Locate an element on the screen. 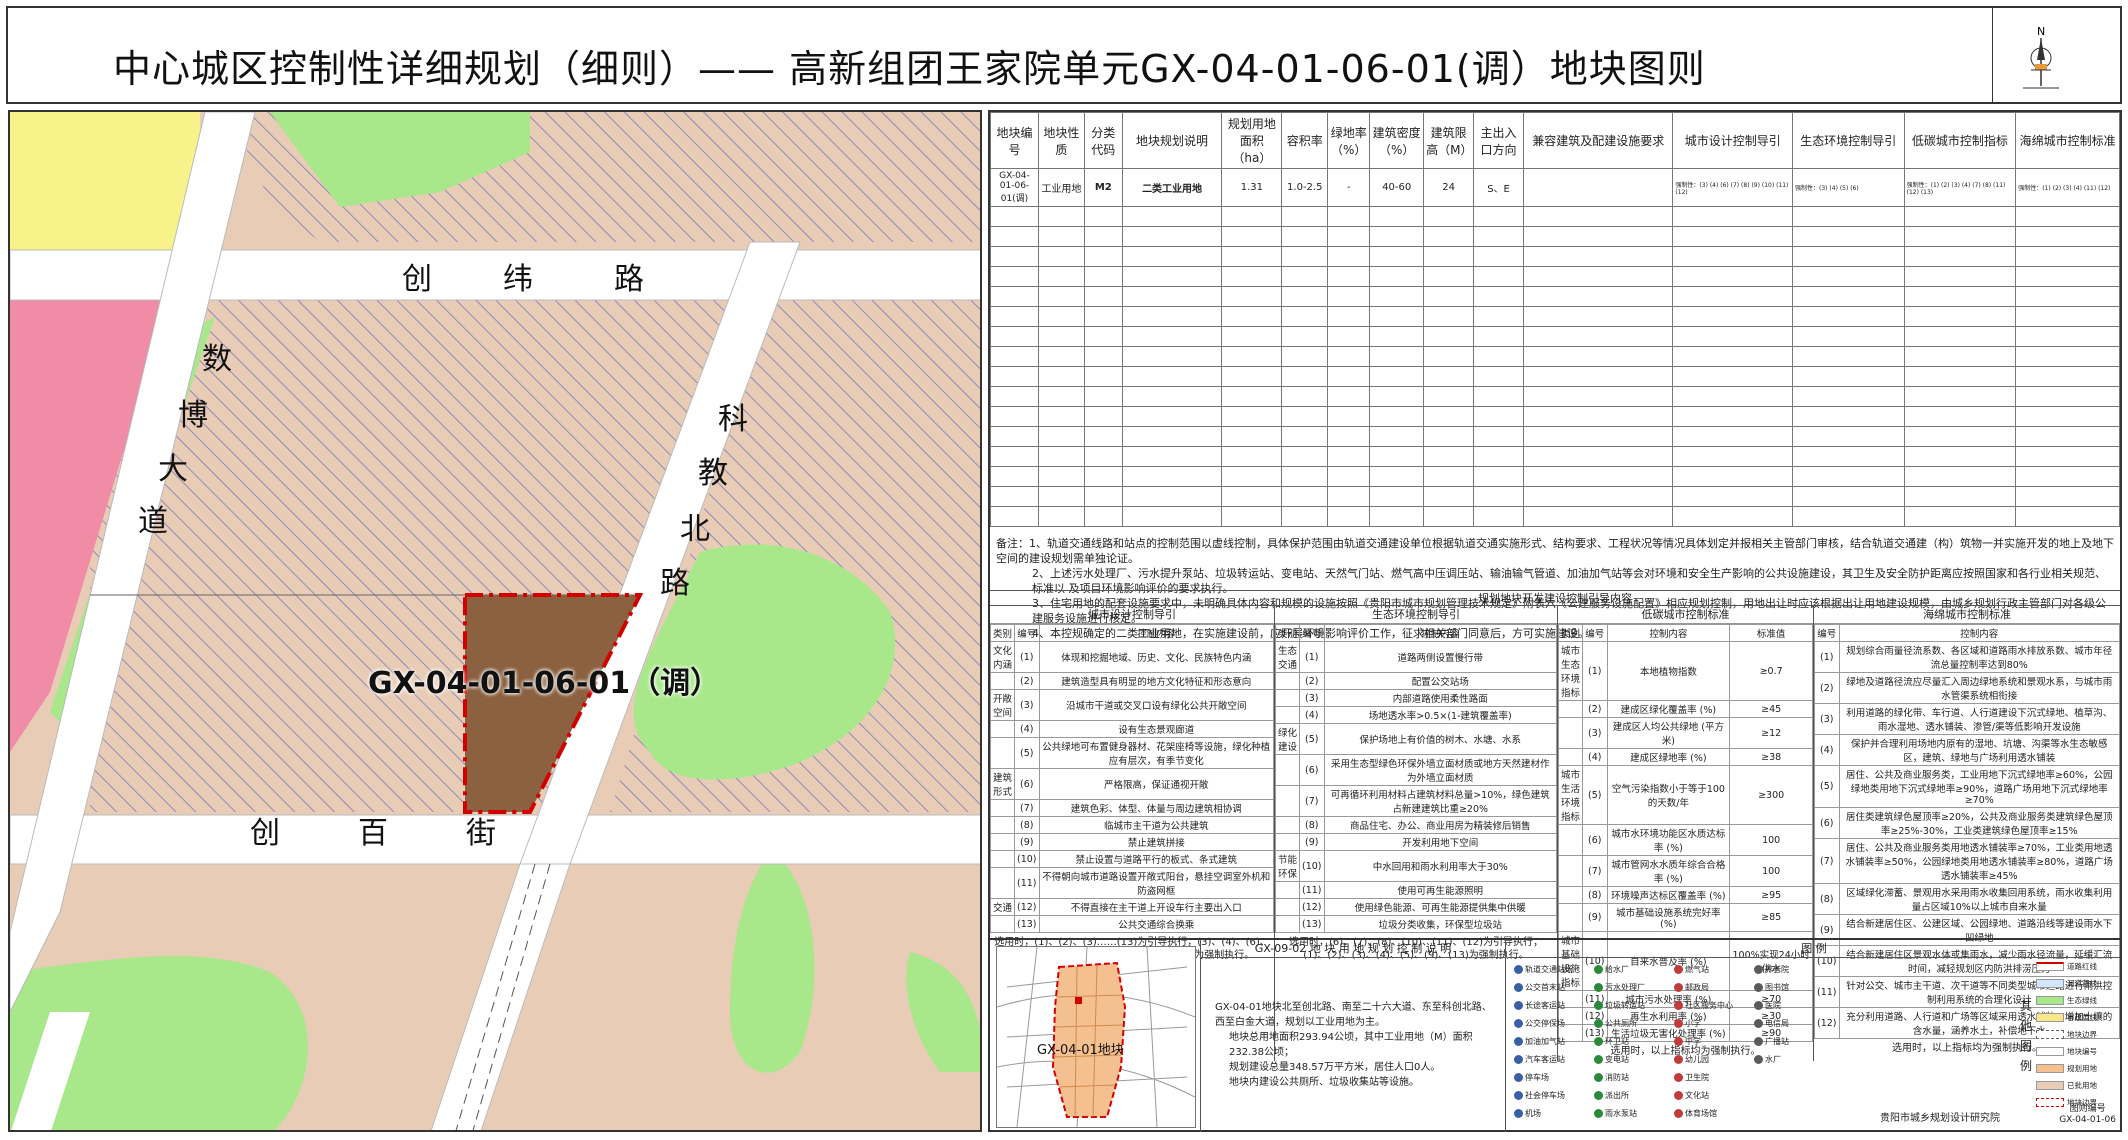  legend-item: 公共厕所 is located at coordinates (1615, 1023).